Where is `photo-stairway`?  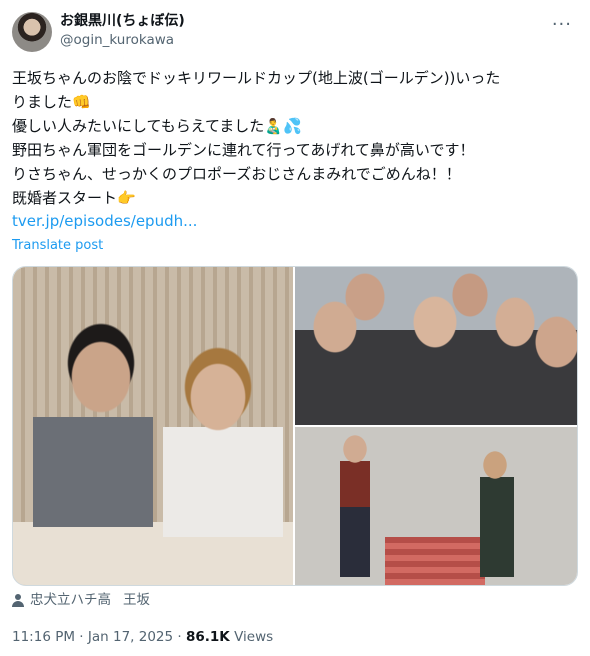
photo-stairway is located at coordinates (436, 506).